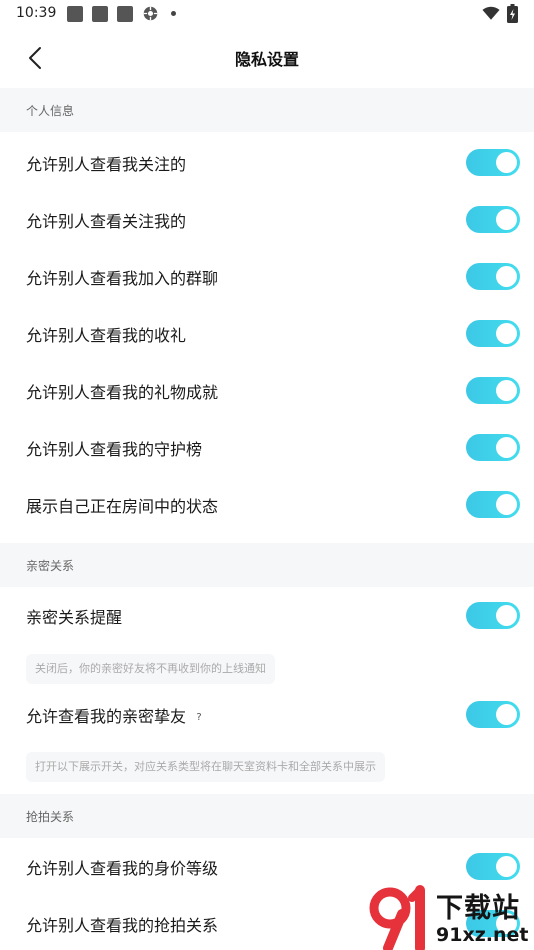 This screenshot has width=534, height=950. I want to click on location-target-icon, so click(150, 13).